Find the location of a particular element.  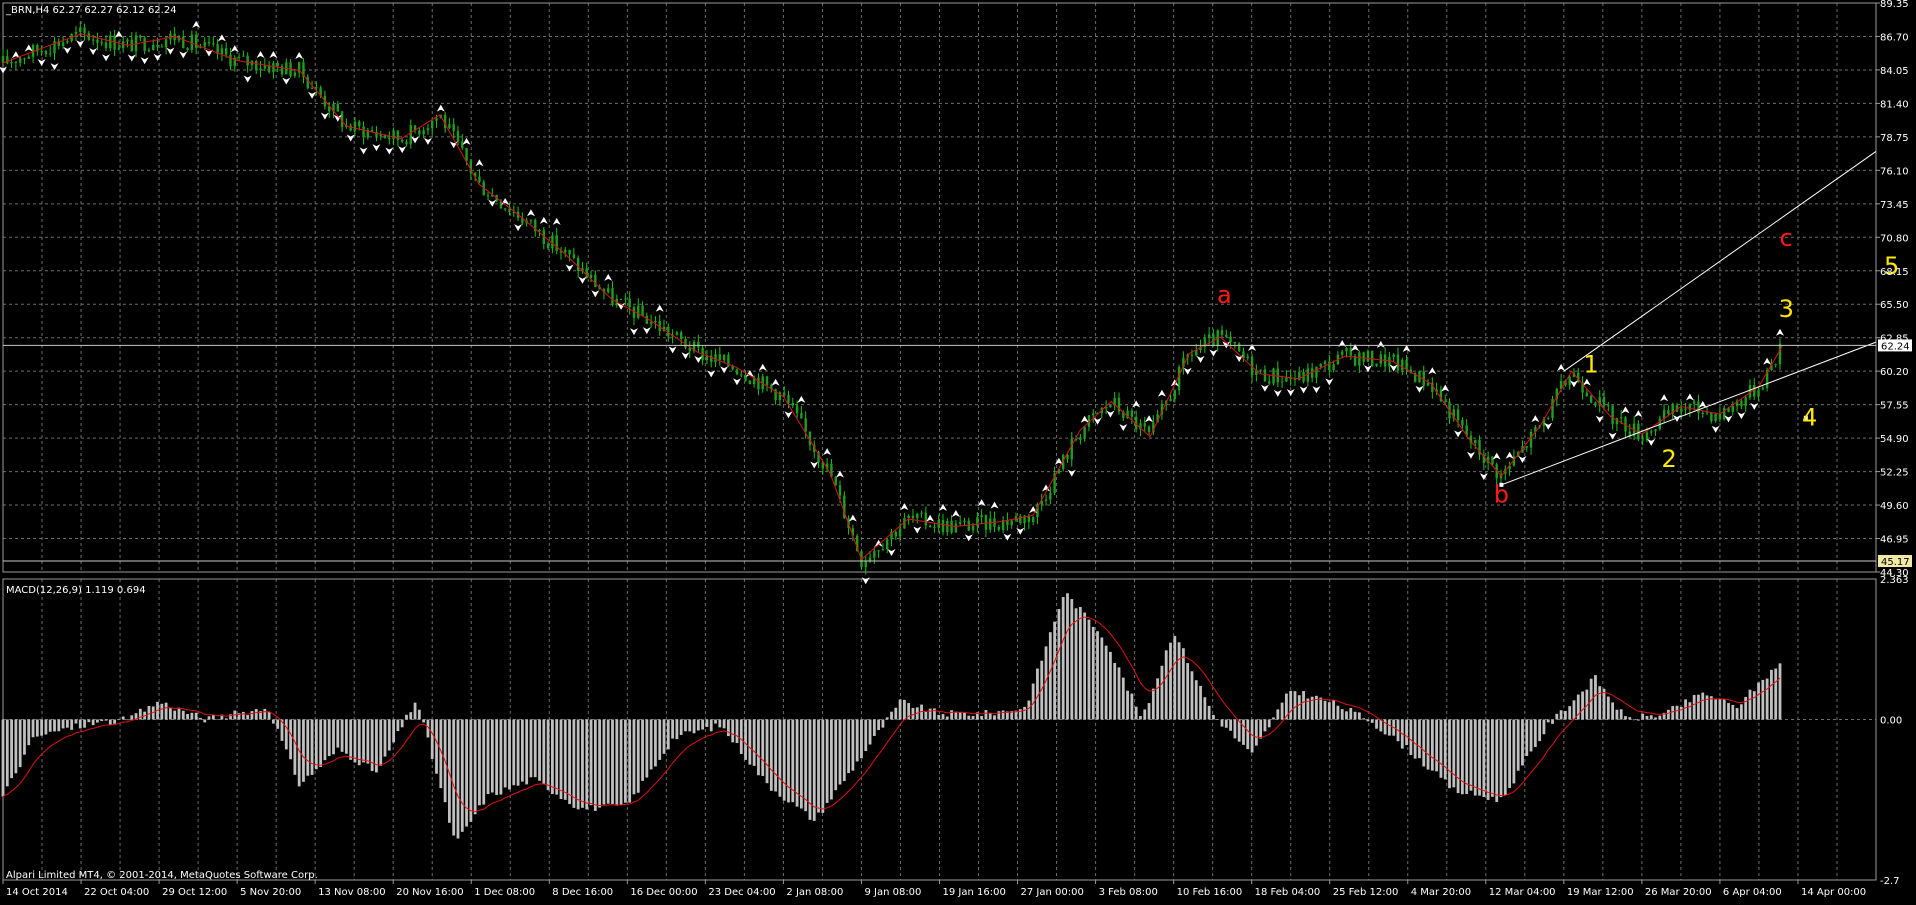

time-axis-label: 25 Feb 12:00 is located at coordinates (1366, 892).